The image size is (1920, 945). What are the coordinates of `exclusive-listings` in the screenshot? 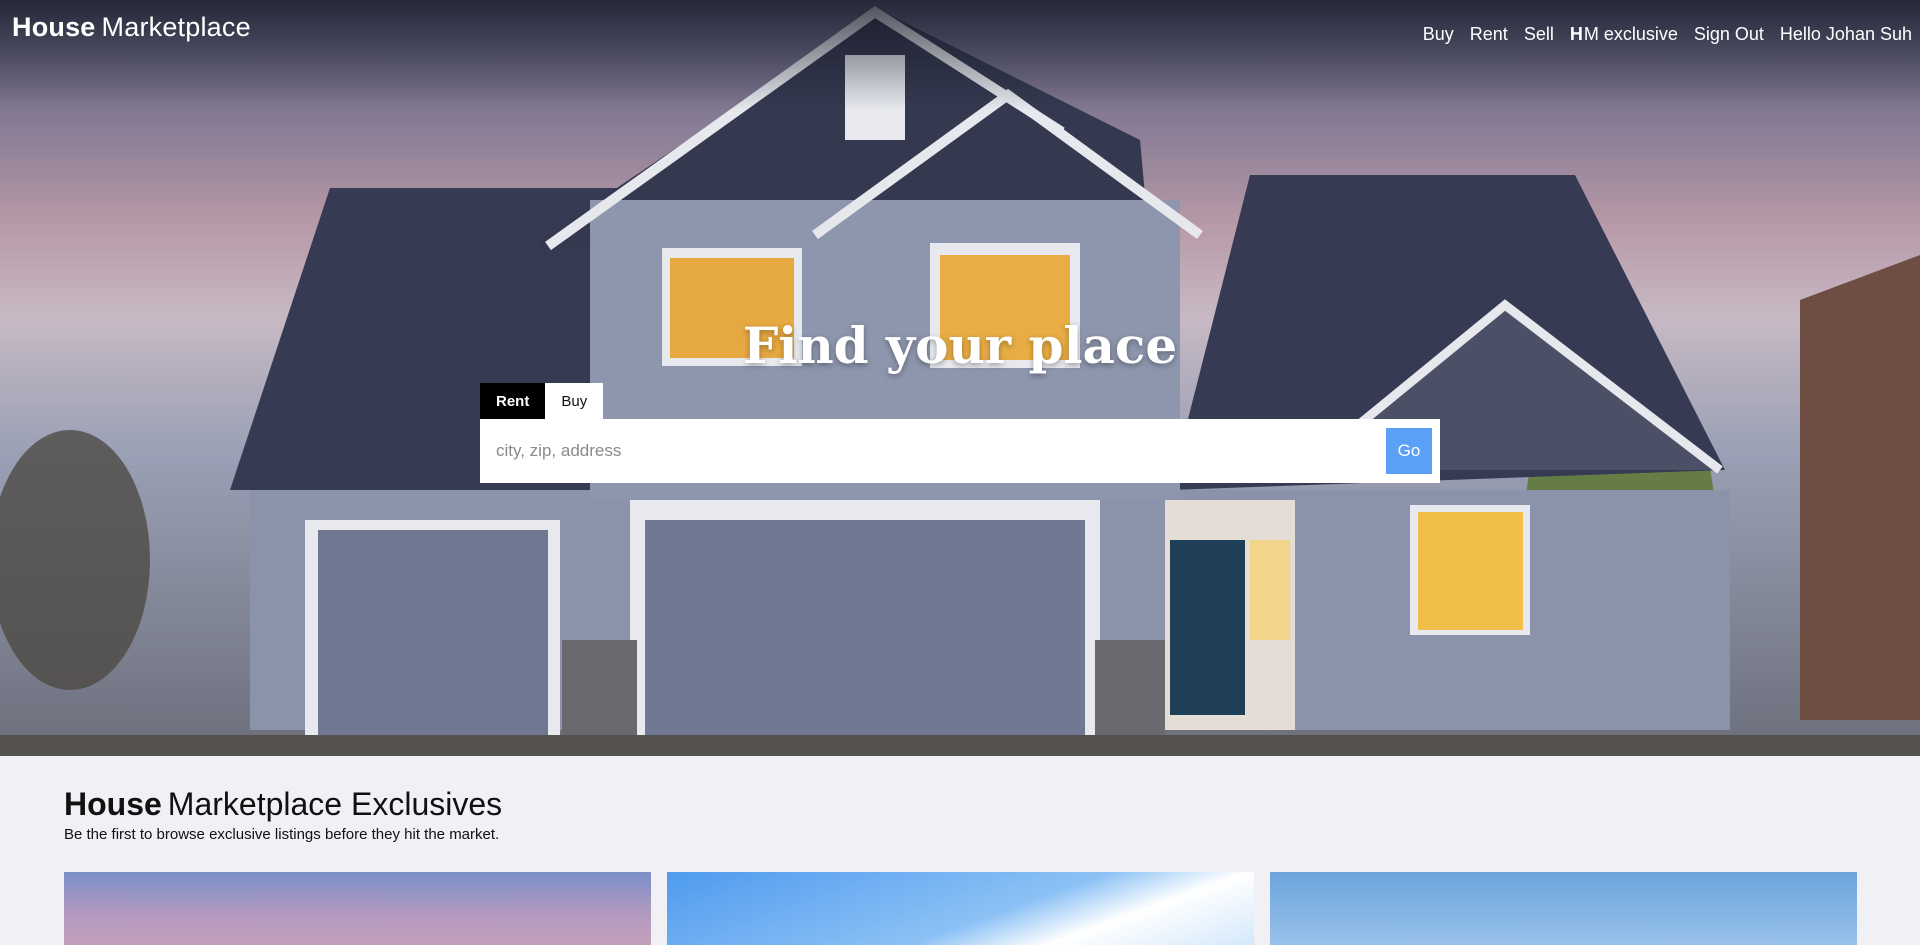 It's located at (960, 908).